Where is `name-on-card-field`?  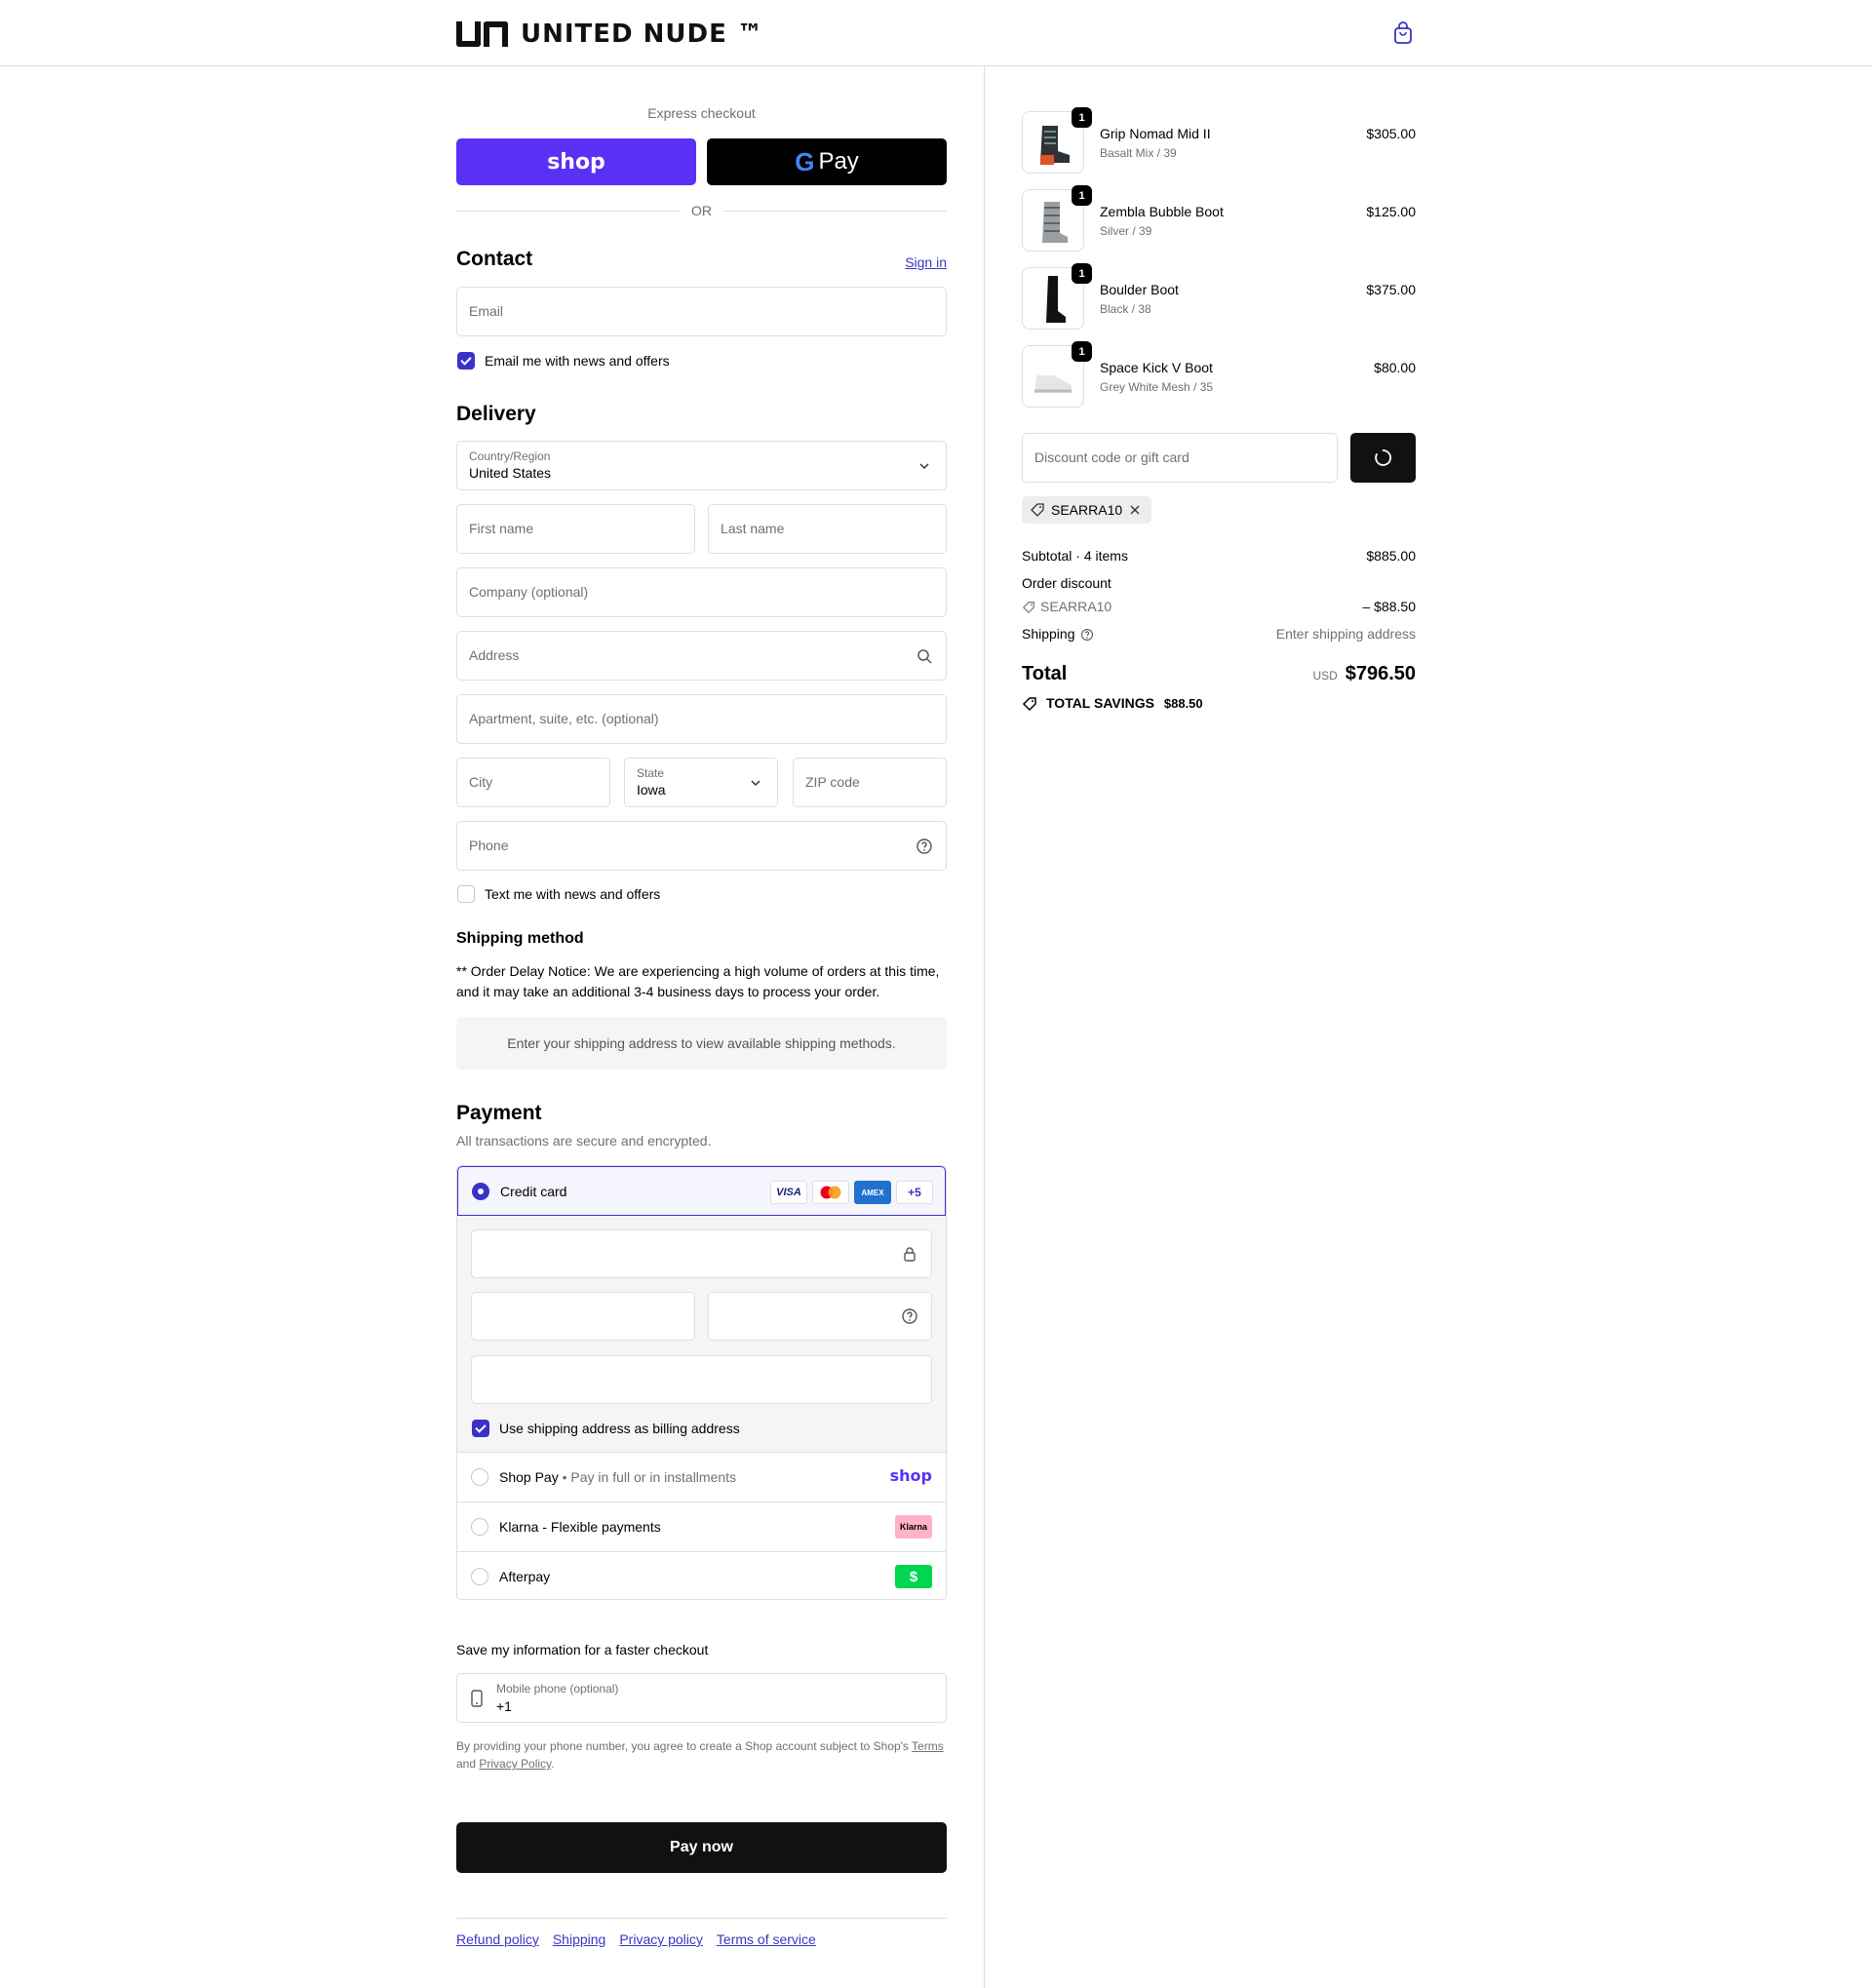 name-on-card-field is located at coordinates (701, 1379).